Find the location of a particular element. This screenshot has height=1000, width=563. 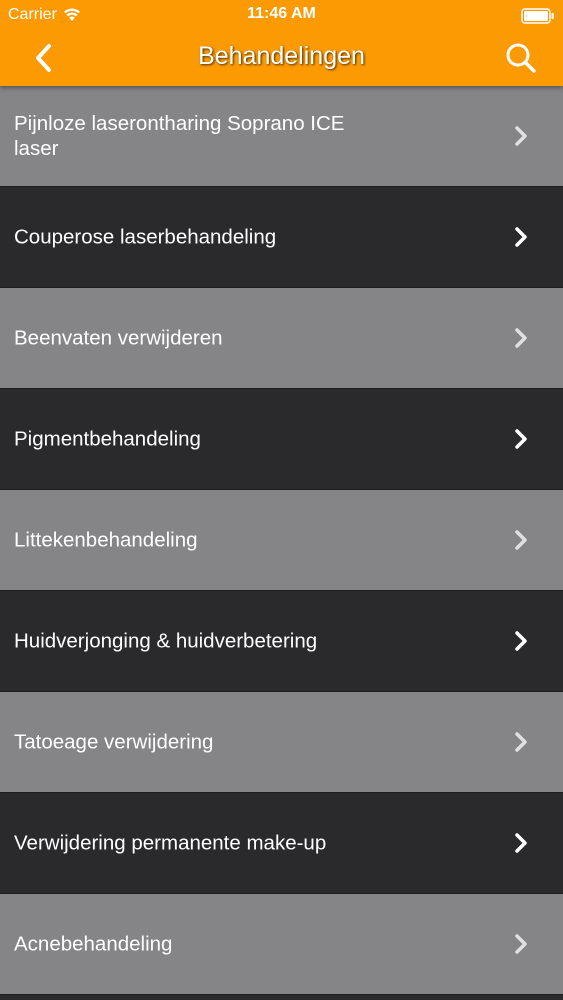

list-item: Pigmentbehandeling is located at coordinates (281, 439).